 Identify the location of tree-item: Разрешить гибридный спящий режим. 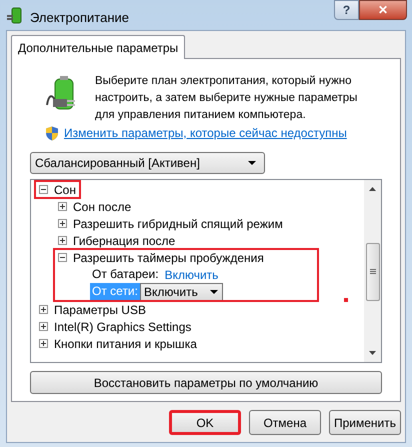
(178, 224).